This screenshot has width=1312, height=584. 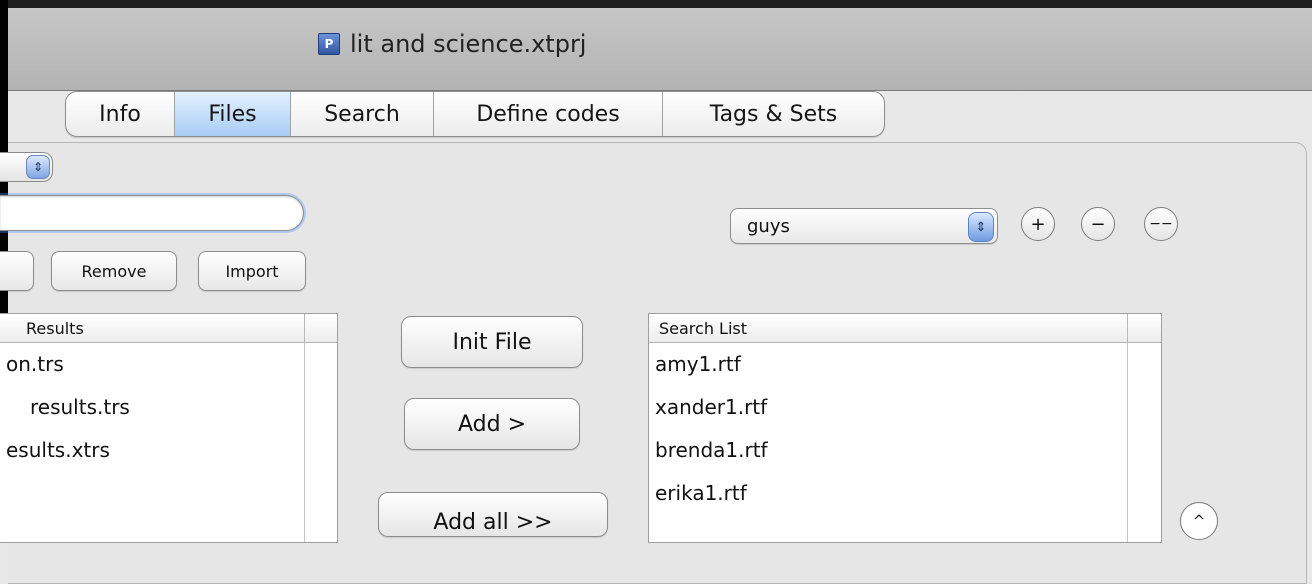 What do you see at coordinates (304, 442) in the screenshot?
I see `results-scrollbar-track` at bounding box center [304, 442].